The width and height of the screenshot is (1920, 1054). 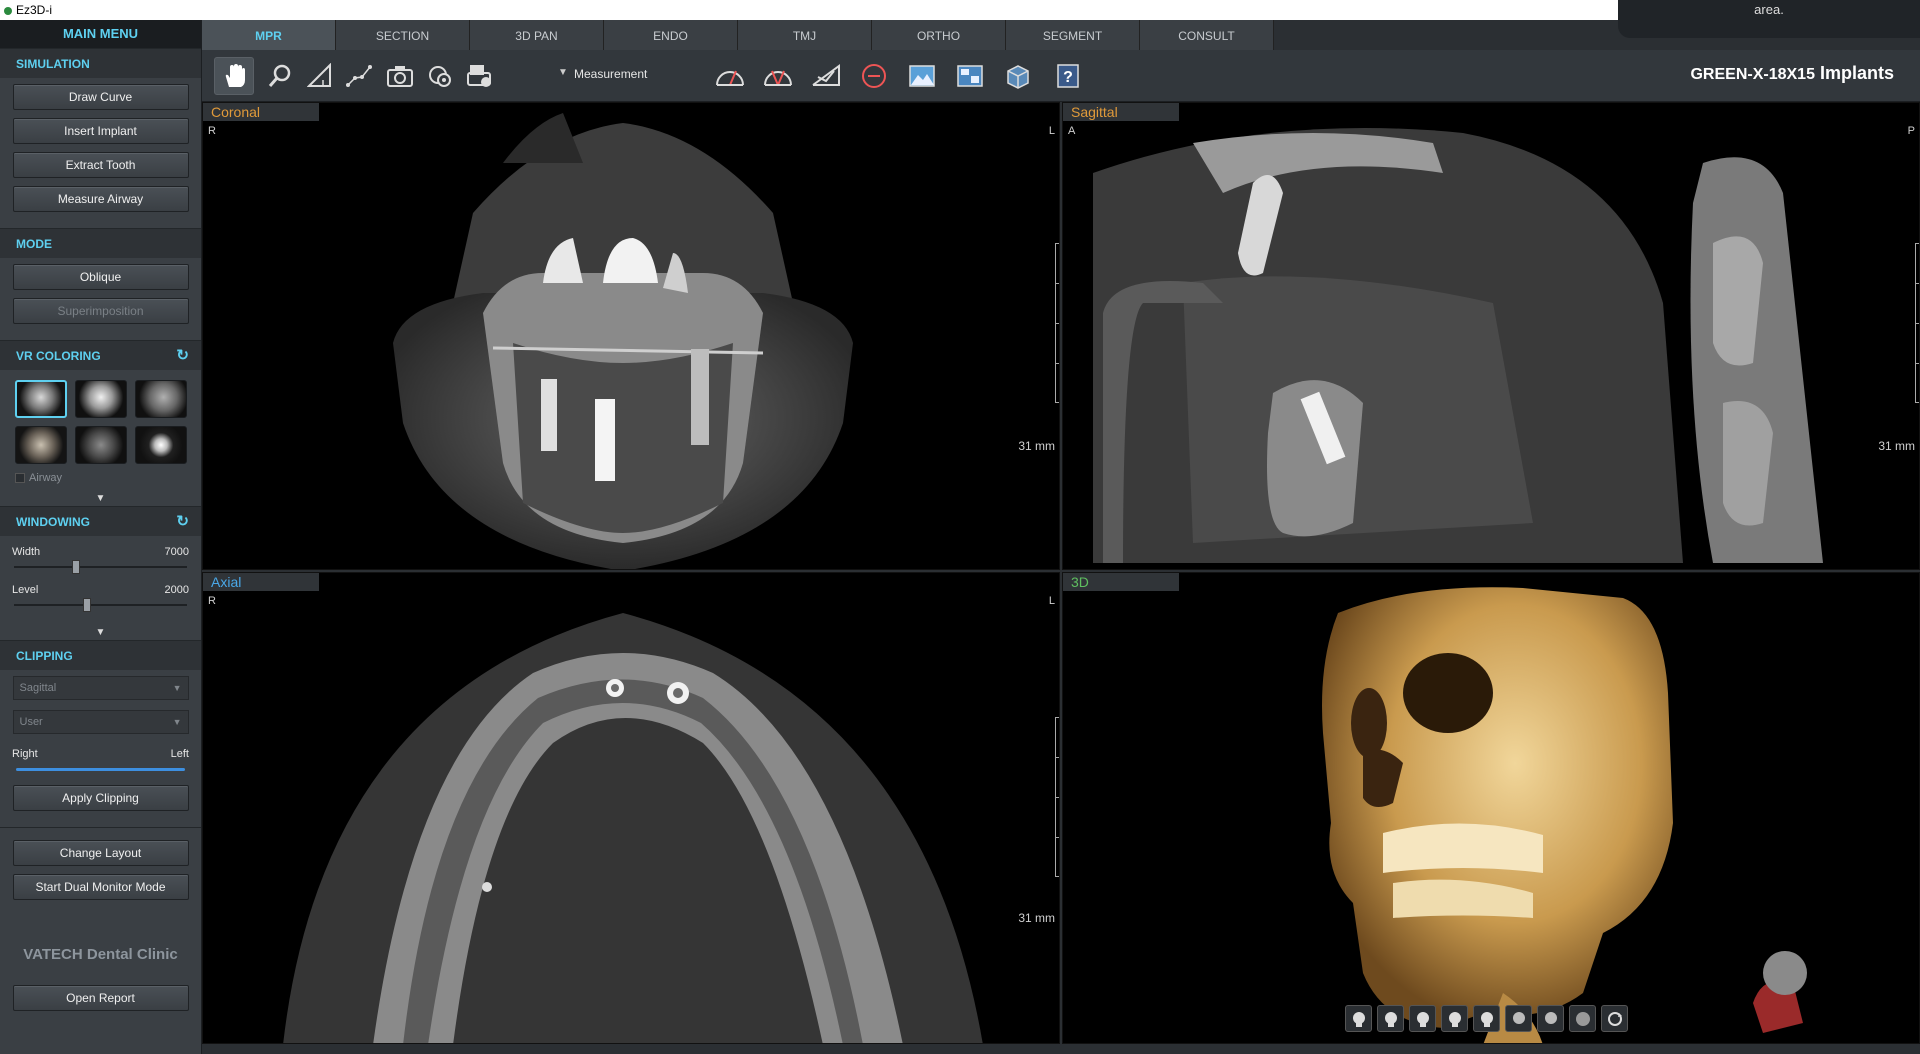 I want to click on section-title: CLIPPING, so click(x=44, y=656).